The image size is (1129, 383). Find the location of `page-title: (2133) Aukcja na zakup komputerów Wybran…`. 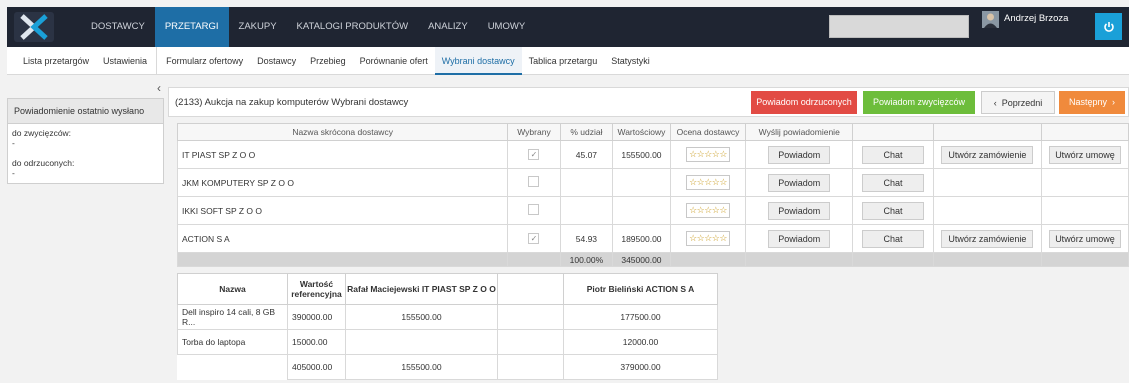

page-title: (2133) Aukcja na zakup komputerów Wybran… is located at coordinates (292, 102).